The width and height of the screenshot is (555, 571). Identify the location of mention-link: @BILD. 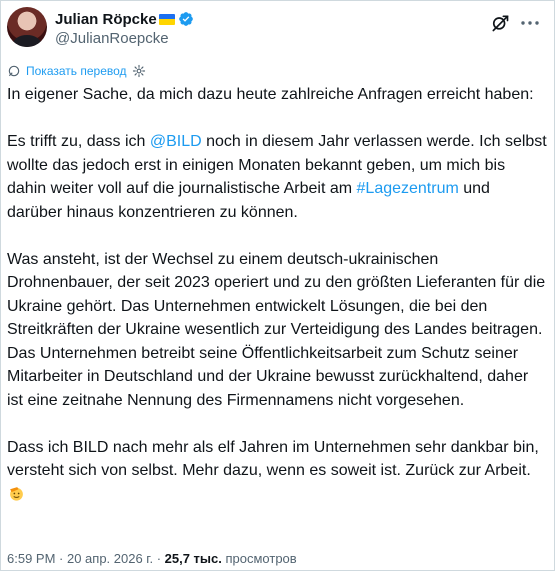
(176, 141).